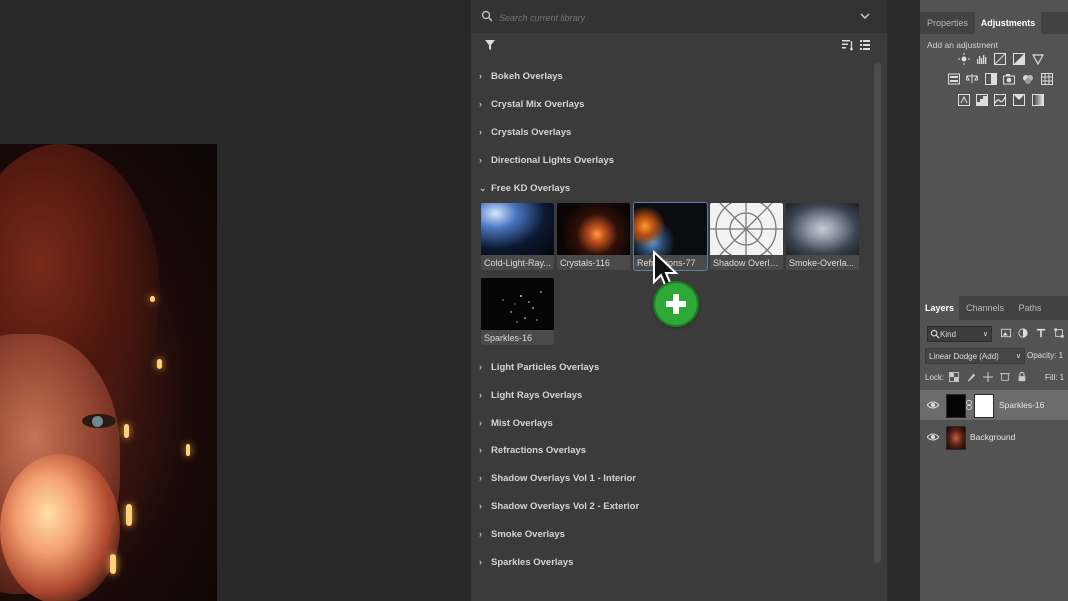 This screenshot has width=1068, height=601. What do you see at coordinates (539, 367) in the screenshot?
I see `library-group: › Light Particles Overlays` at bounding box center [539, 367].